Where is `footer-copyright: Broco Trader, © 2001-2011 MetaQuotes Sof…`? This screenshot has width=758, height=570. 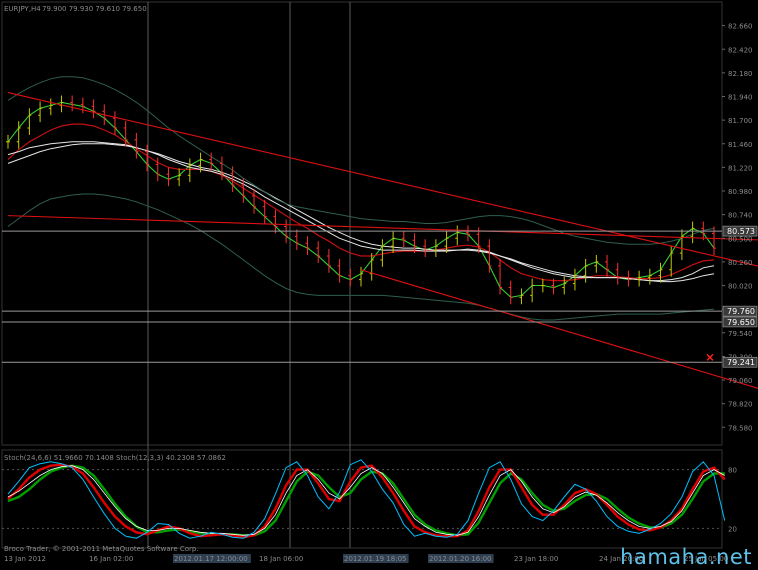
footer-copyright: Broco Trader, © 2001-2011 MetaQuotes Sof… is located at coordinates (101, 549).